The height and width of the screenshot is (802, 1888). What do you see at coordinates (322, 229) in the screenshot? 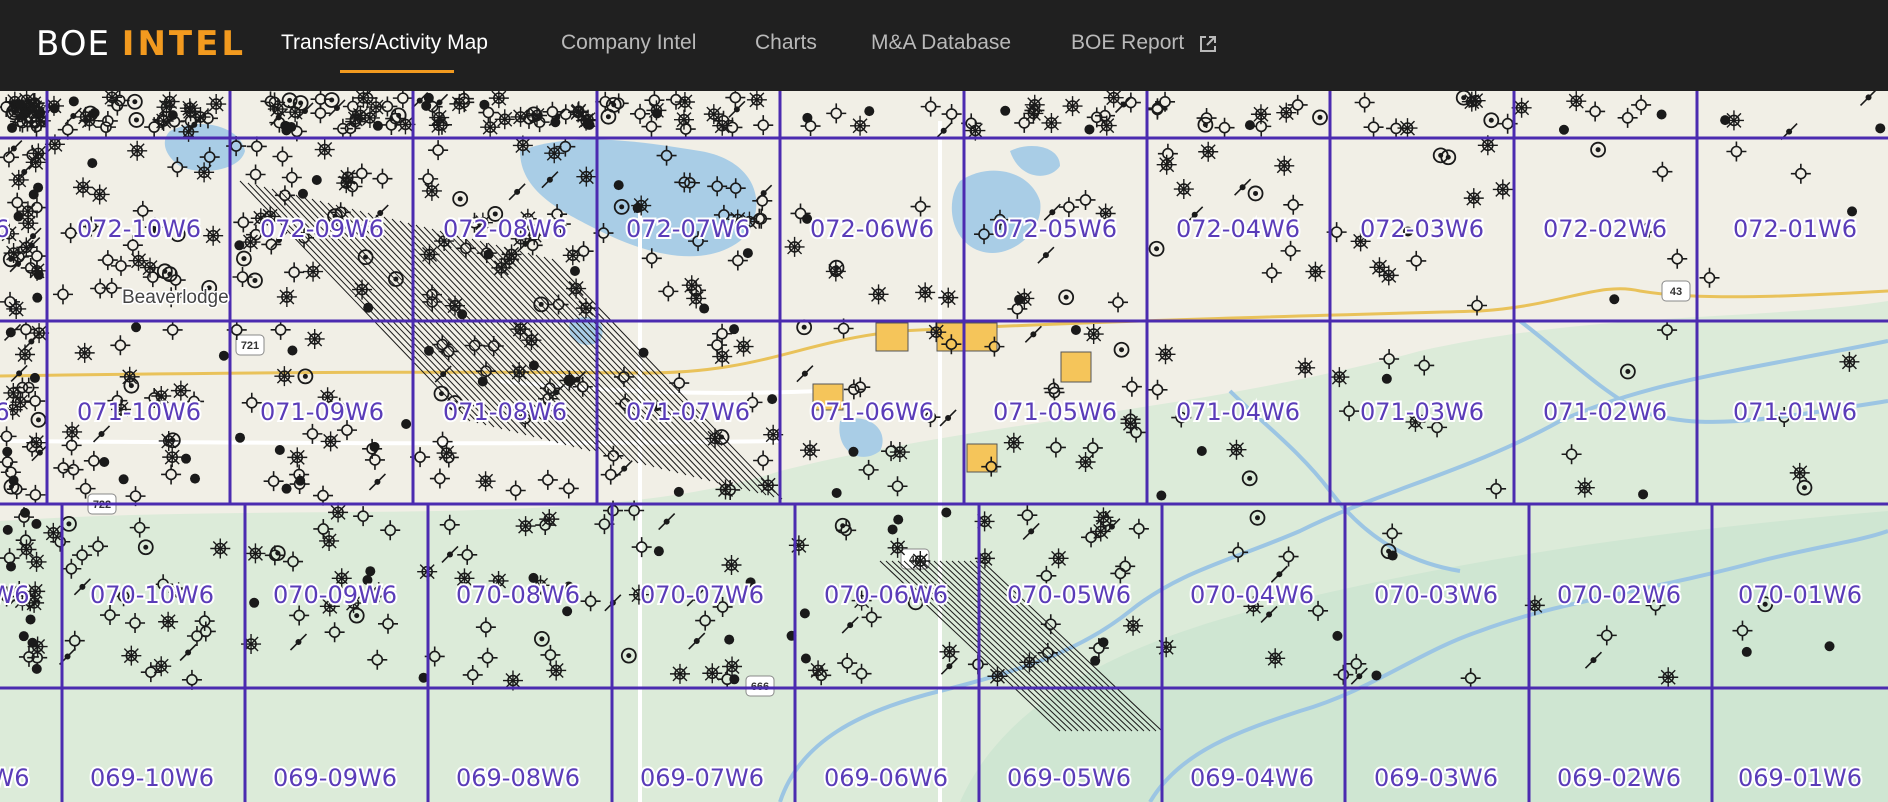
I see `township-label-072-09W6: 072-09W6` at bounding box center [322, 229].